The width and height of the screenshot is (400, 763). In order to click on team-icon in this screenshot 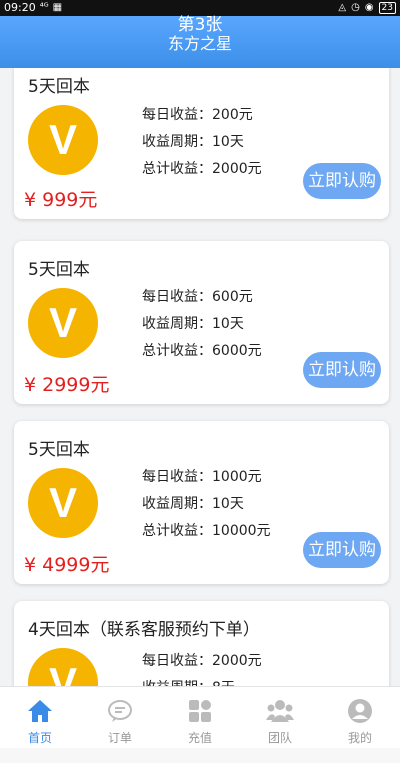, I will do `click(280, 711)`.